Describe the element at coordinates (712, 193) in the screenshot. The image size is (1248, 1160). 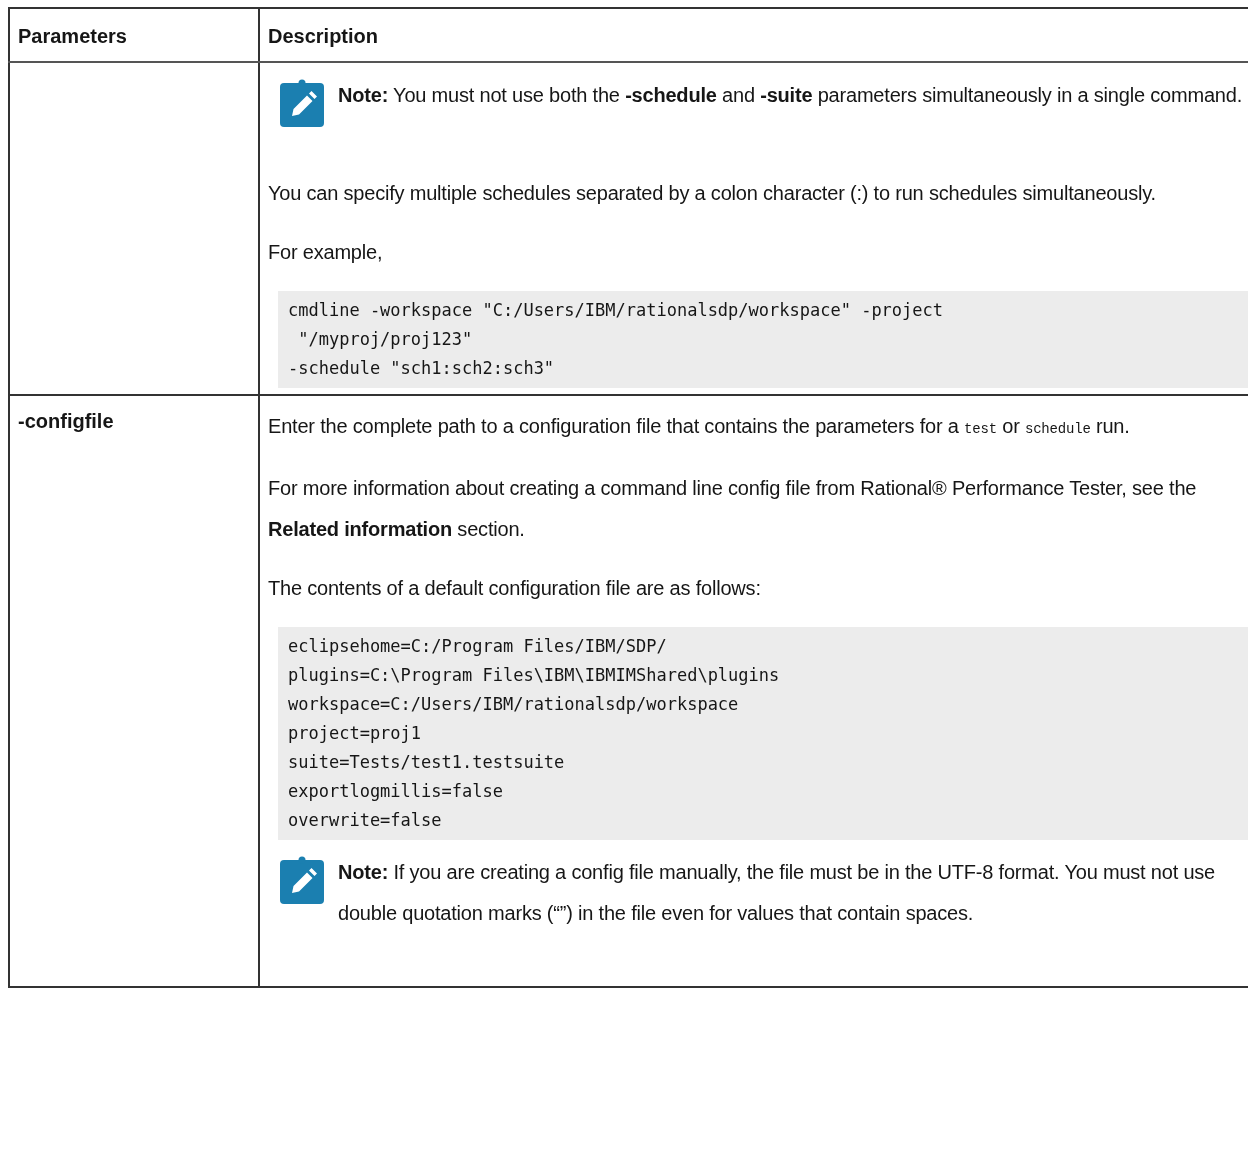
I see `description-text: You can specify multiple schedules separated by a colon character (:) to run schedules simultaneously.` at that location.